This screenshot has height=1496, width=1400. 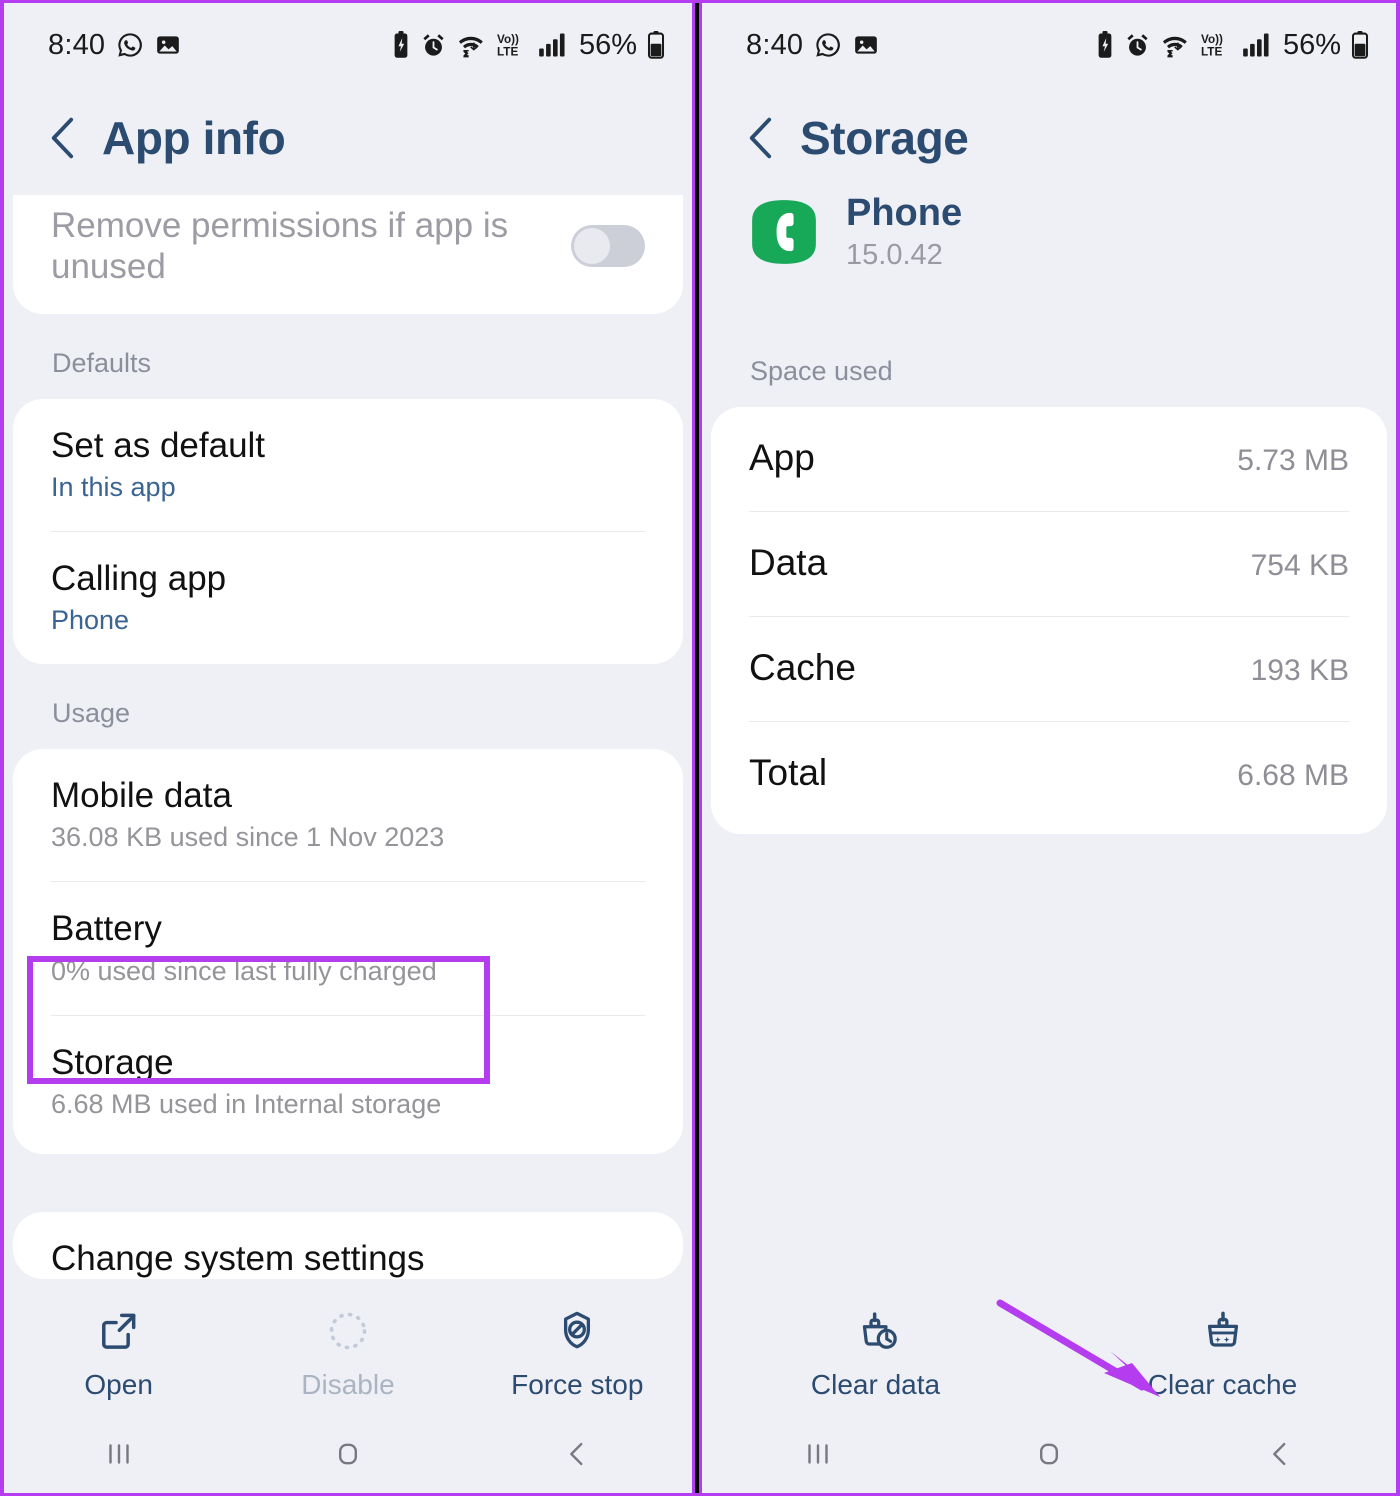 What do you see at coordinates (141, 796) in the screenshot?
I see `mobile-data-label: Mobile data` at bounding box center [141, 796].